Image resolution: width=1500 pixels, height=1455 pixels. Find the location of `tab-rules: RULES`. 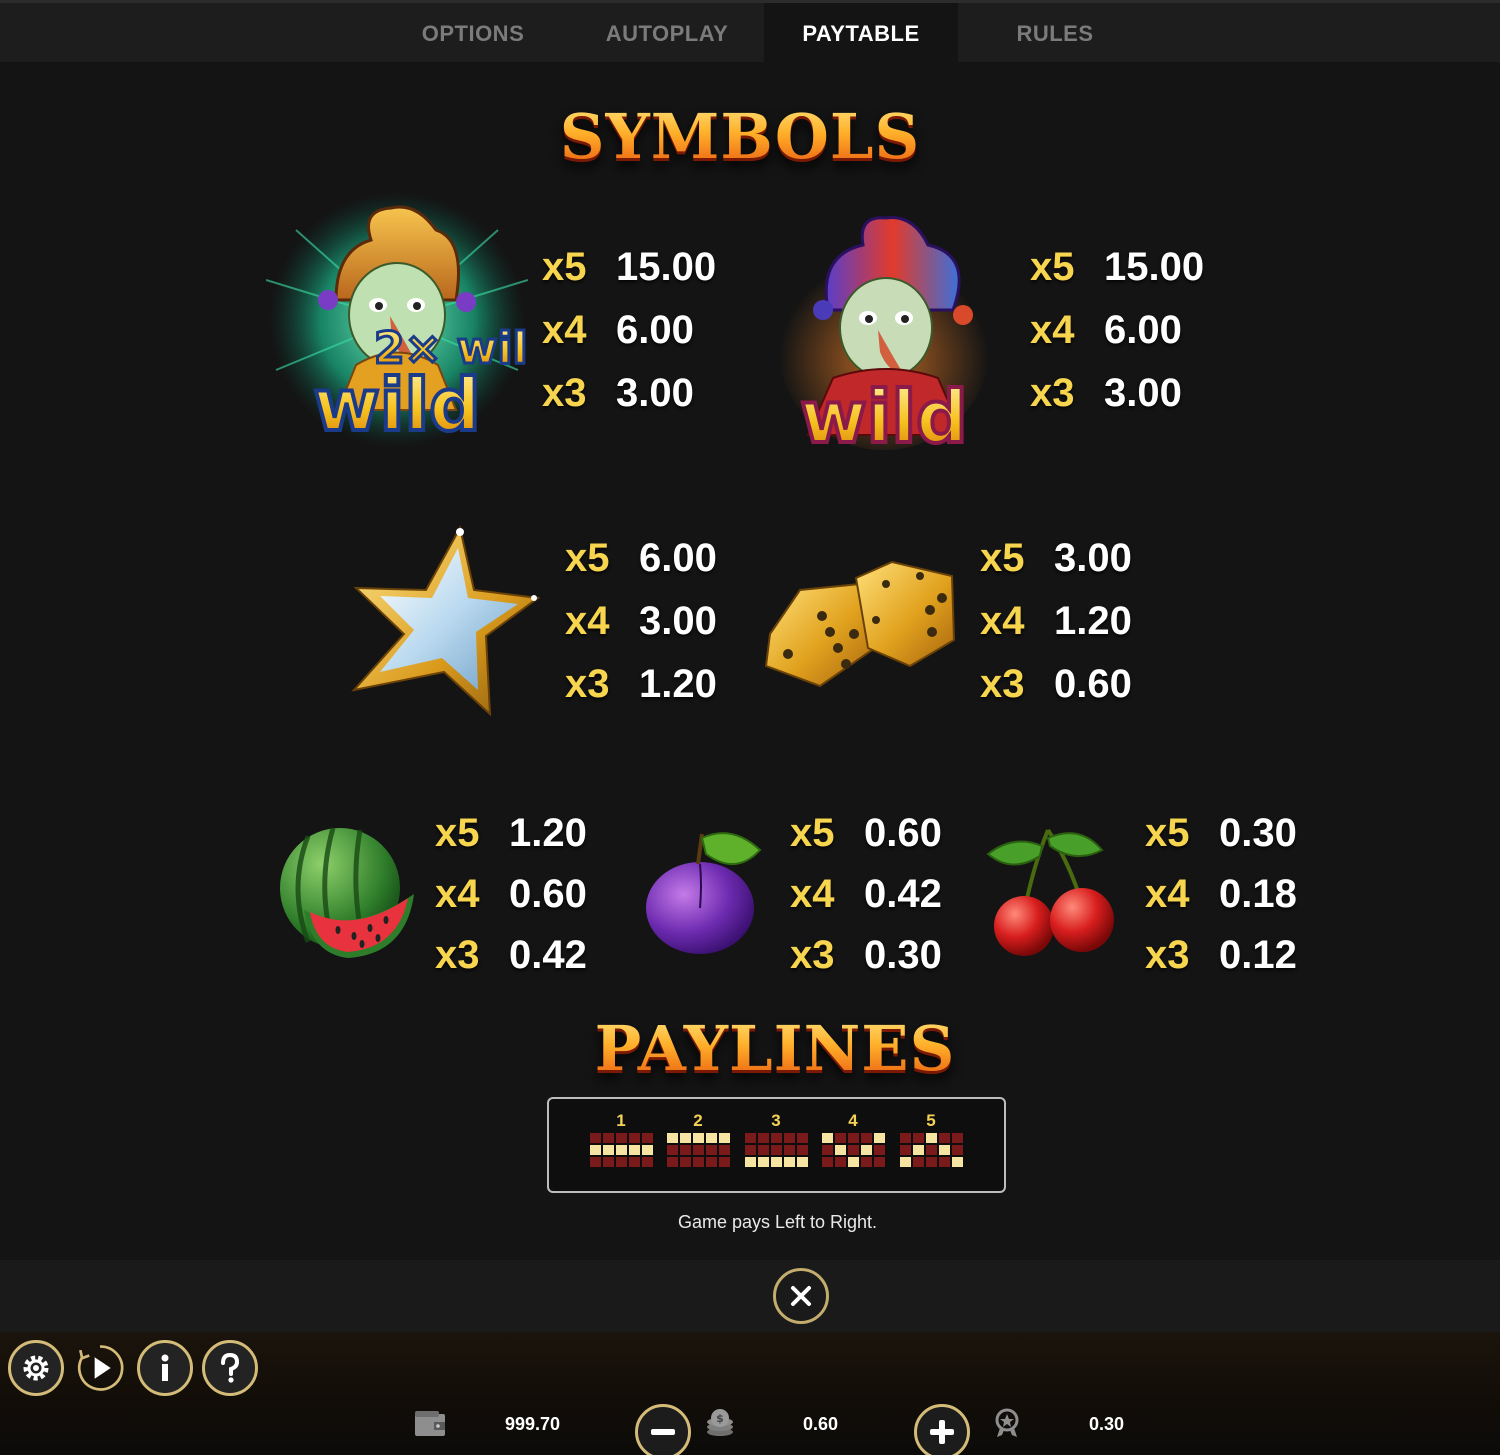

tab-rules: RULES is located at coordinates (1055, 34).